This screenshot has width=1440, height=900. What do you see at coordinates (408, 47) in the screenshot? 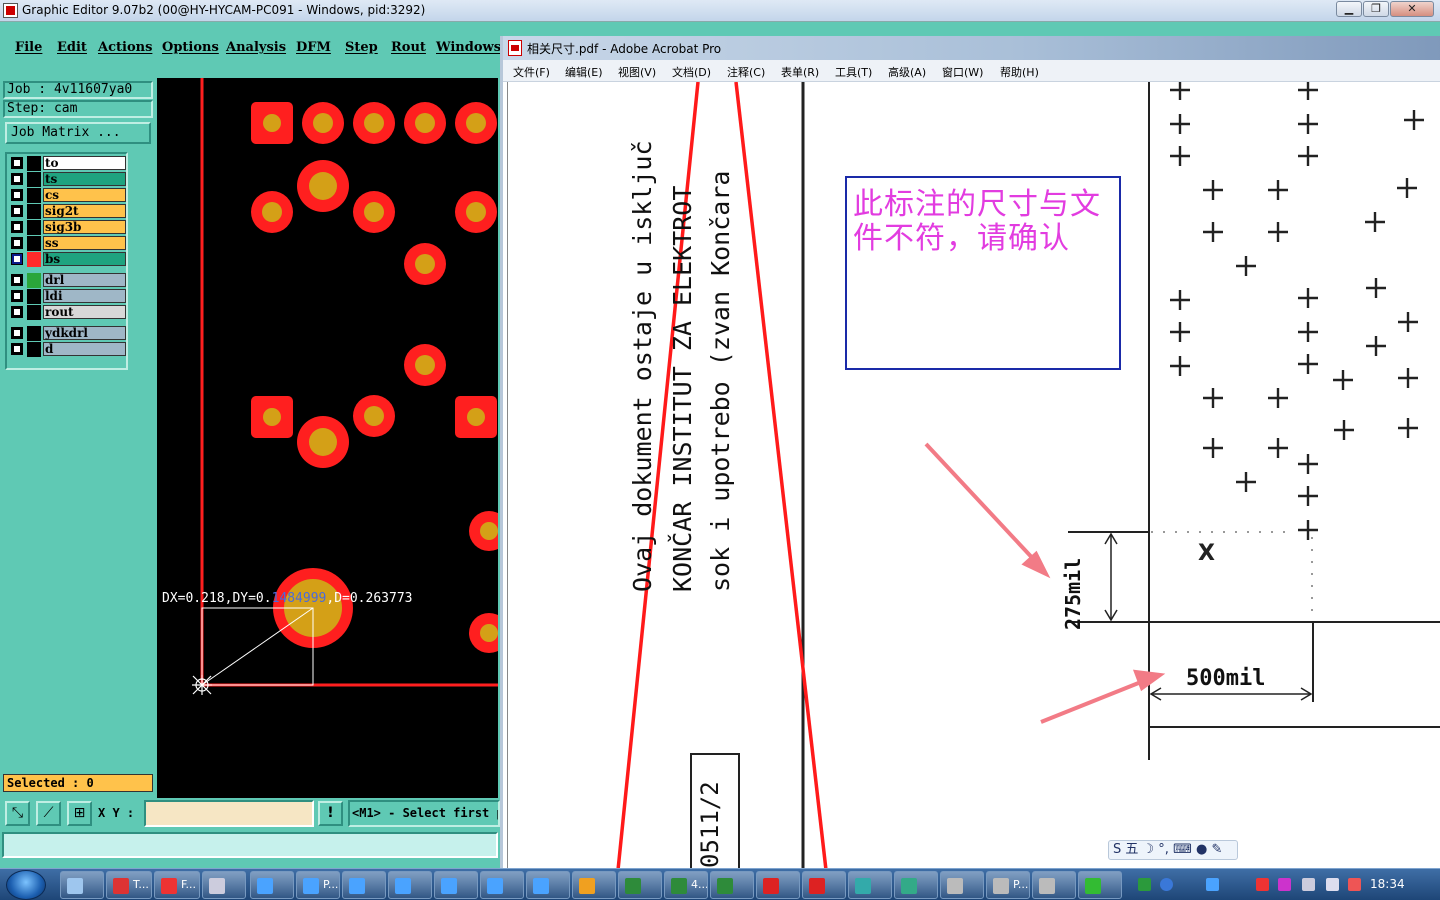
I see `menu-rout: Rout` at bounding box center [408, 47].